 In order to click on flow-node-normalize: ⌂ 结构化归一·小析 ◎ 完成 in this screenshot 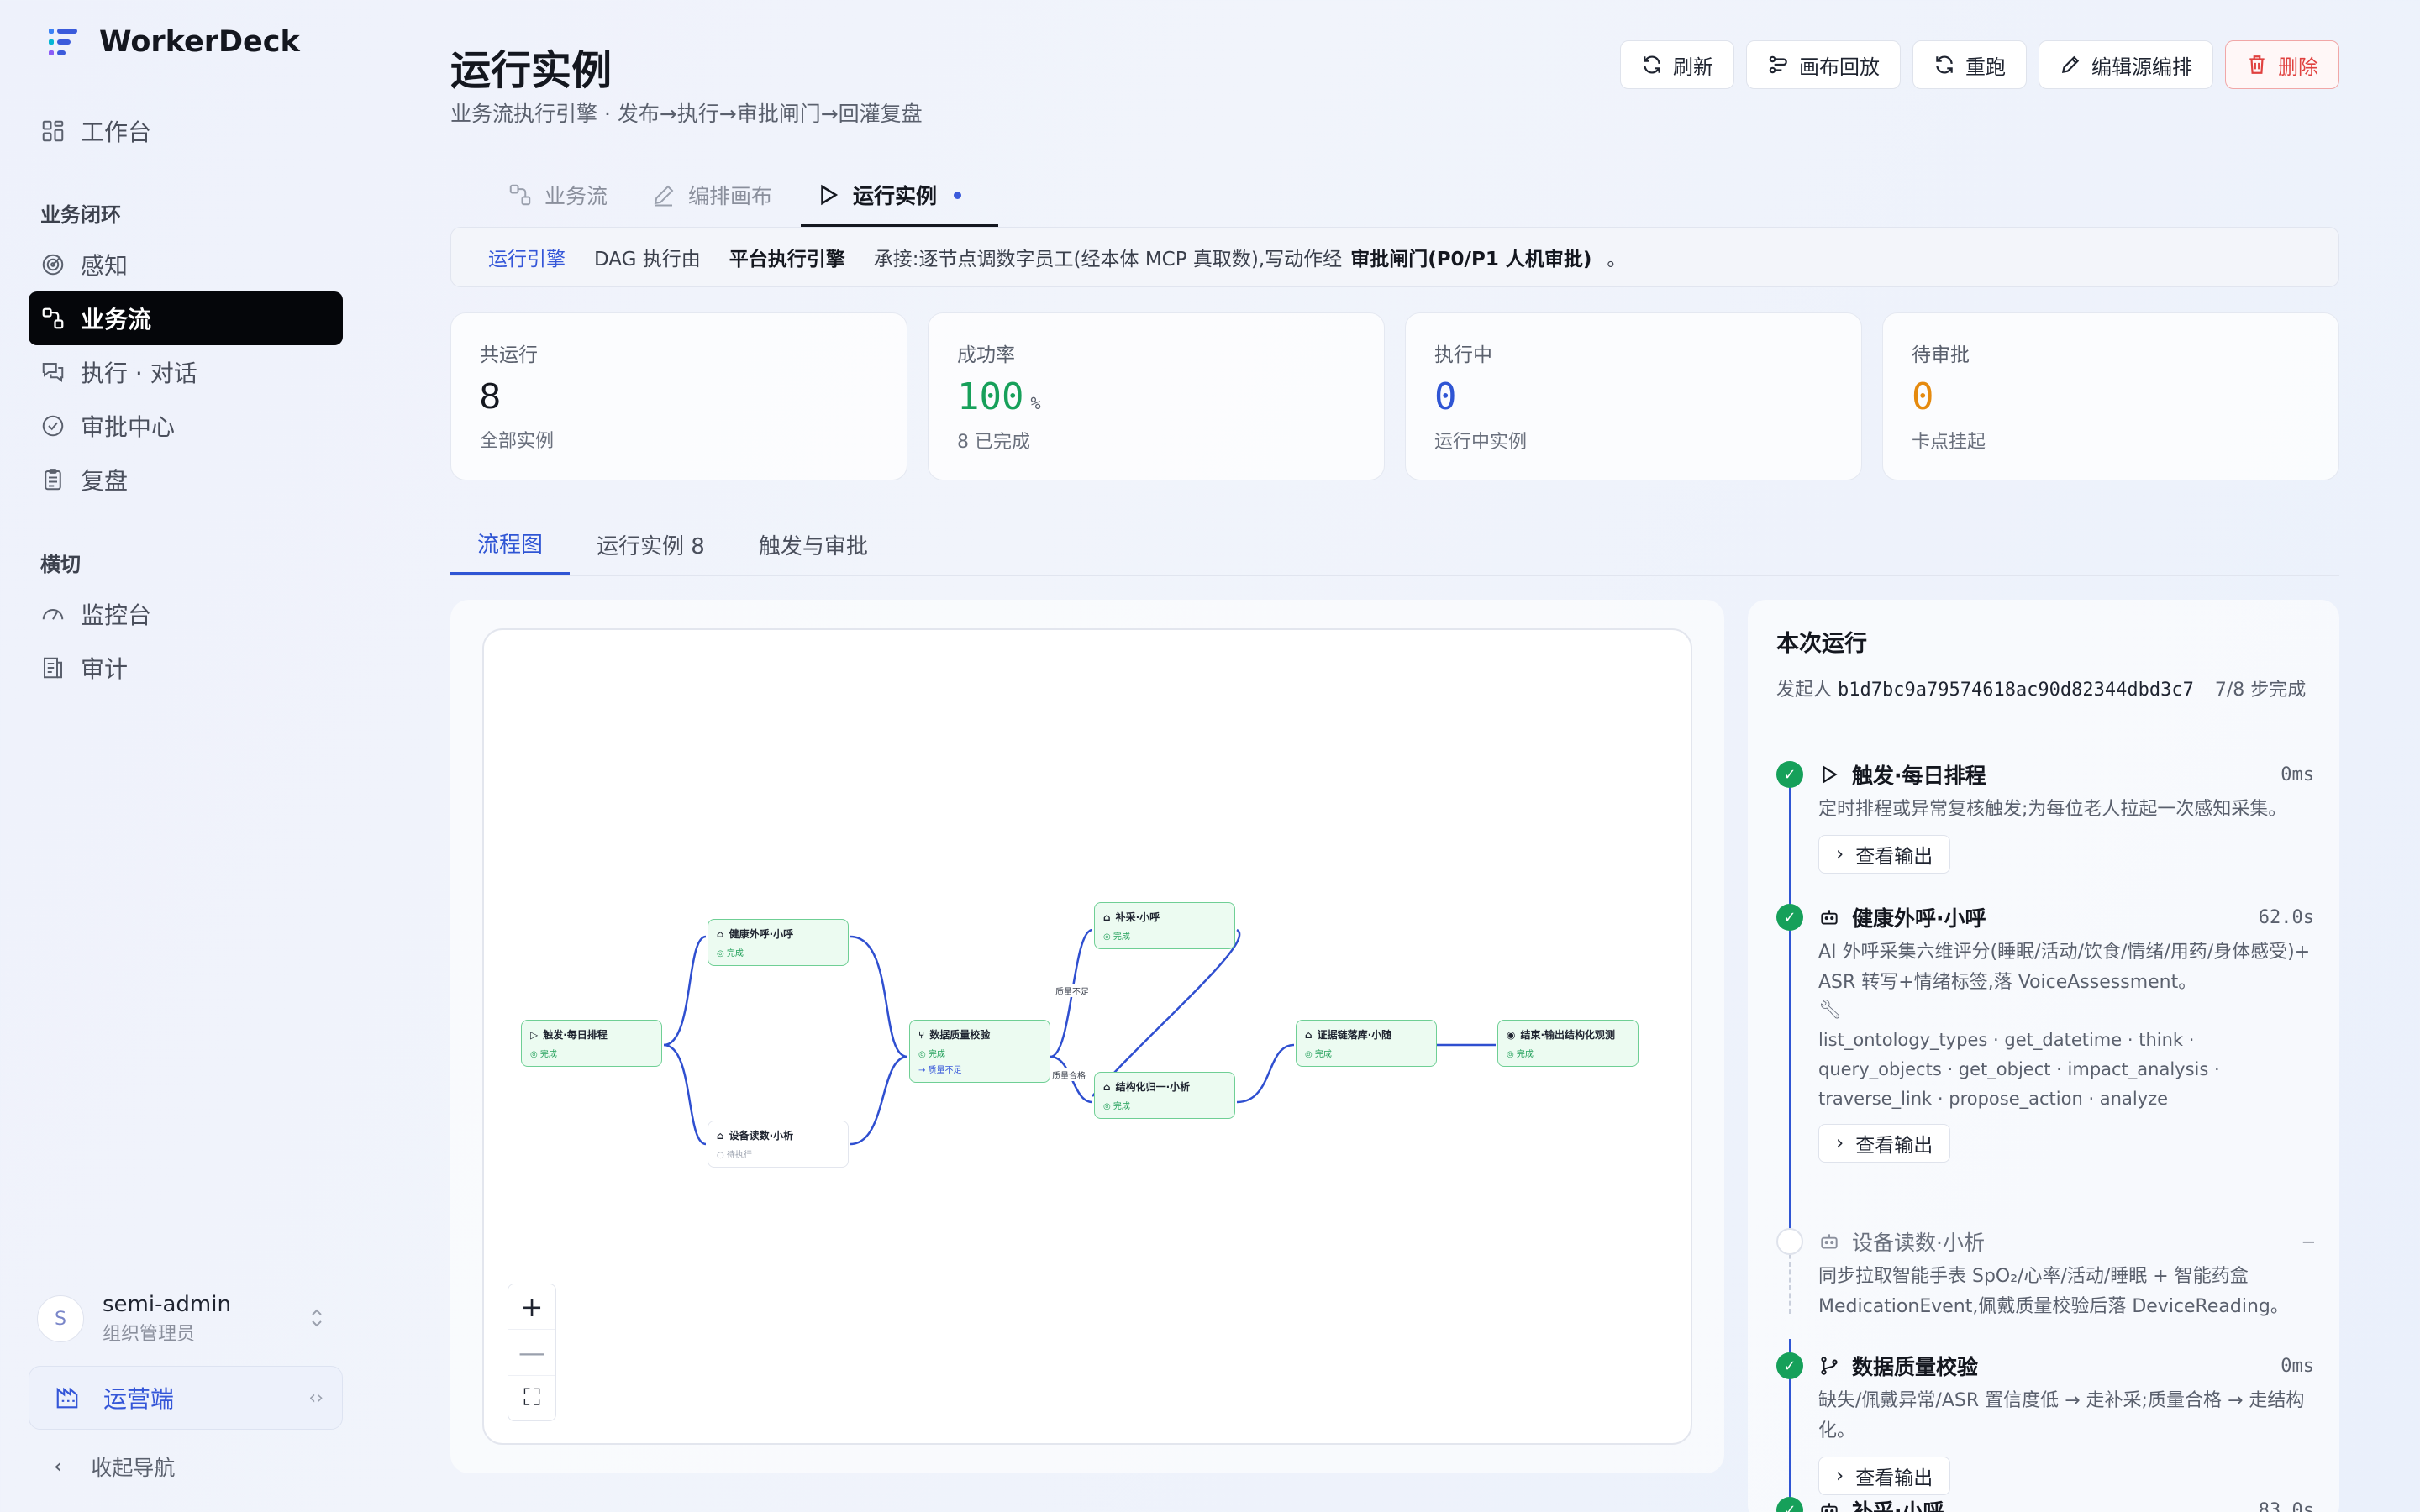, I will do `click(1164, 1095)`.